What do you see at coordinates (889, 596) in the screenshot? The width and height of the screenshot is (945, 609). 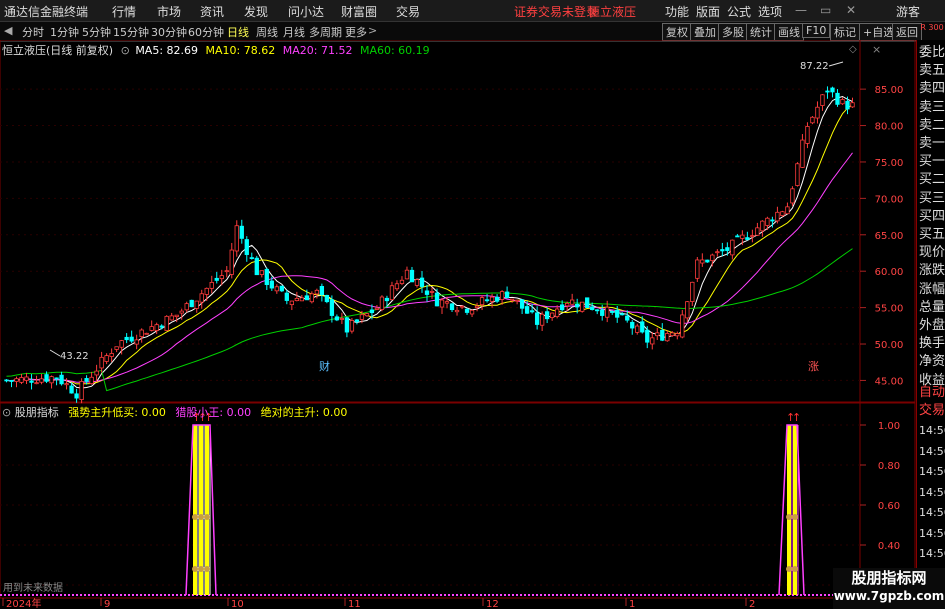 I see `watermark-line2: www.7gpzb.com` at bounding box center [889, 596].